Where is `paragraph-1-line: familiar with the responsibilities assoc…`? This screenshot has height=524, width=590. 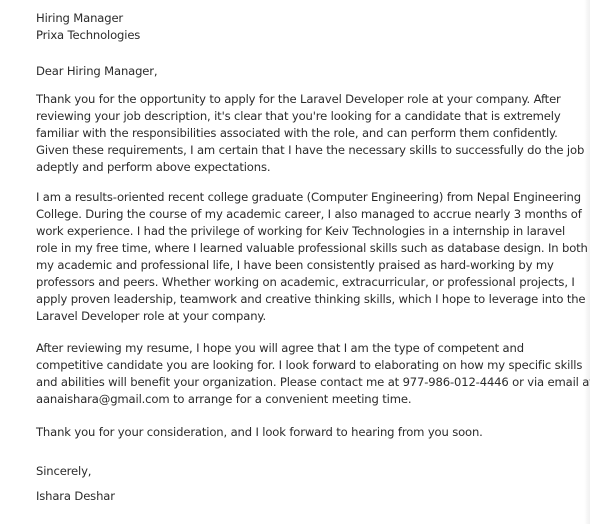 paragraph-1-line: familiar with the responsibilities assoc… is located at coordinates (297, 133).